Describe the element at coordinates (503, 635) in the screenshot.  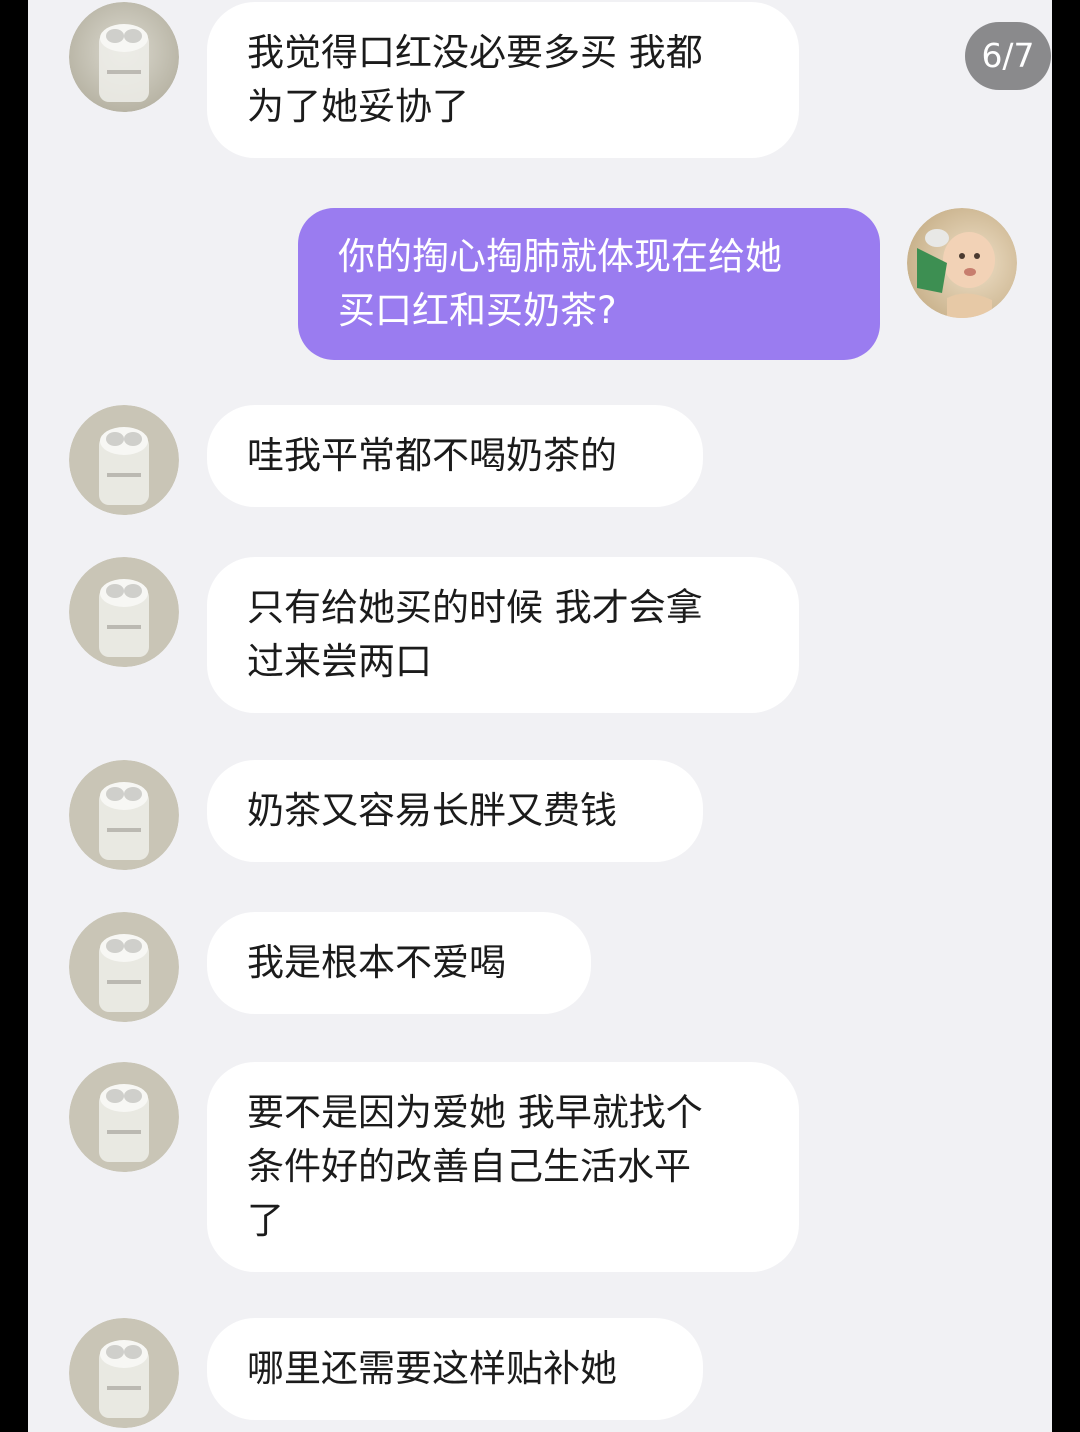
I see `message-bubble-incoming: 只有给她买的时候 我才会拿 过来尝两口` at that location.